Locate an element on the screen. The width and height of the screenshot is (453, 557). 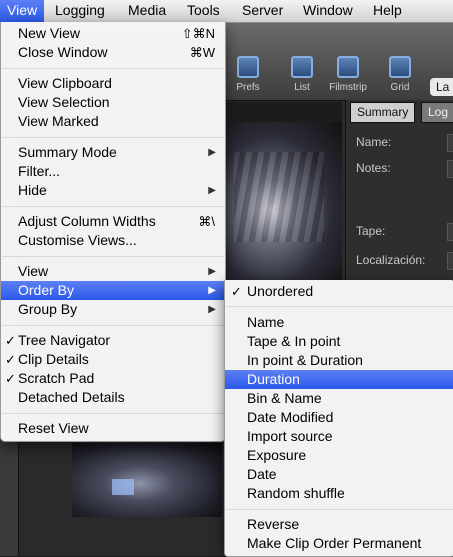
menu-item-label: View Selection is located at coordinates (64, 102).